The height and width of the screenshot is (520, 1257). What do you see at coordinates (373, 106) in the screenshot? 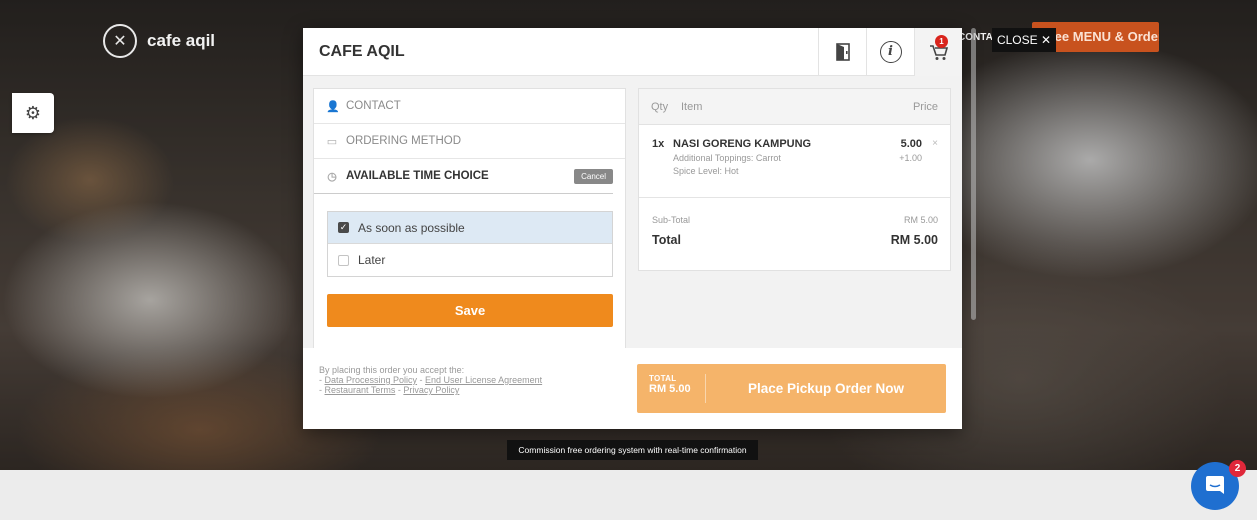
I see `step-label: CONTACT` at bounding box center [373, 106].